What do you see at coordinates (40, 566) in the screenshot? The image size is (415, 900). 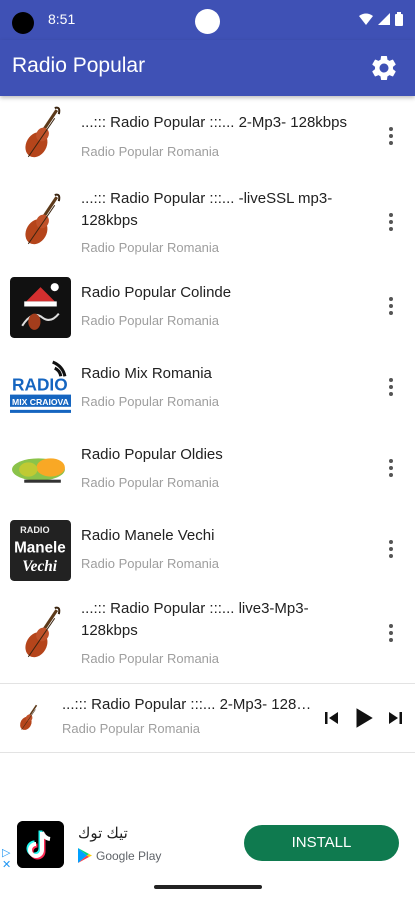 I see `logo-text: Vechi` at bounding box center [40, 566].